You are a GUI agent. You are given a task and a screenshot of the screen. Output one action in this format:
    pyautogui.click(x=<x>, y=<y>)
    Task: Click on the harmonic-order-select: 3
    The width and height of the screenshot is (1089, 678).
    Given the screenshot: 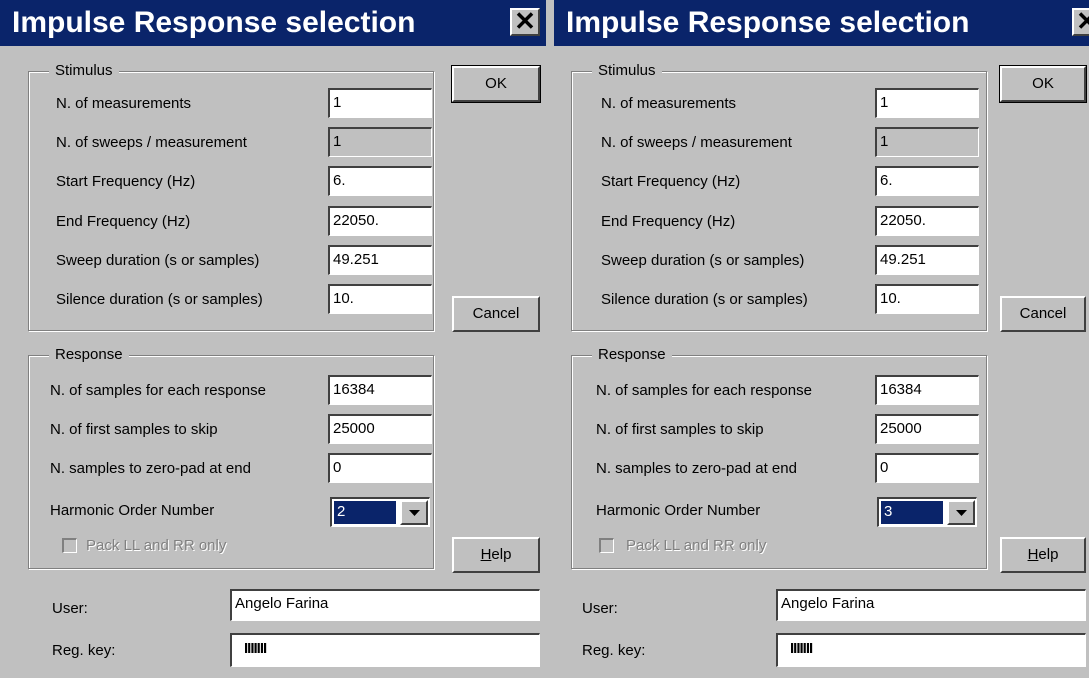 What is the action you would take?
    pyautogui.click(x=927, y=512)
    